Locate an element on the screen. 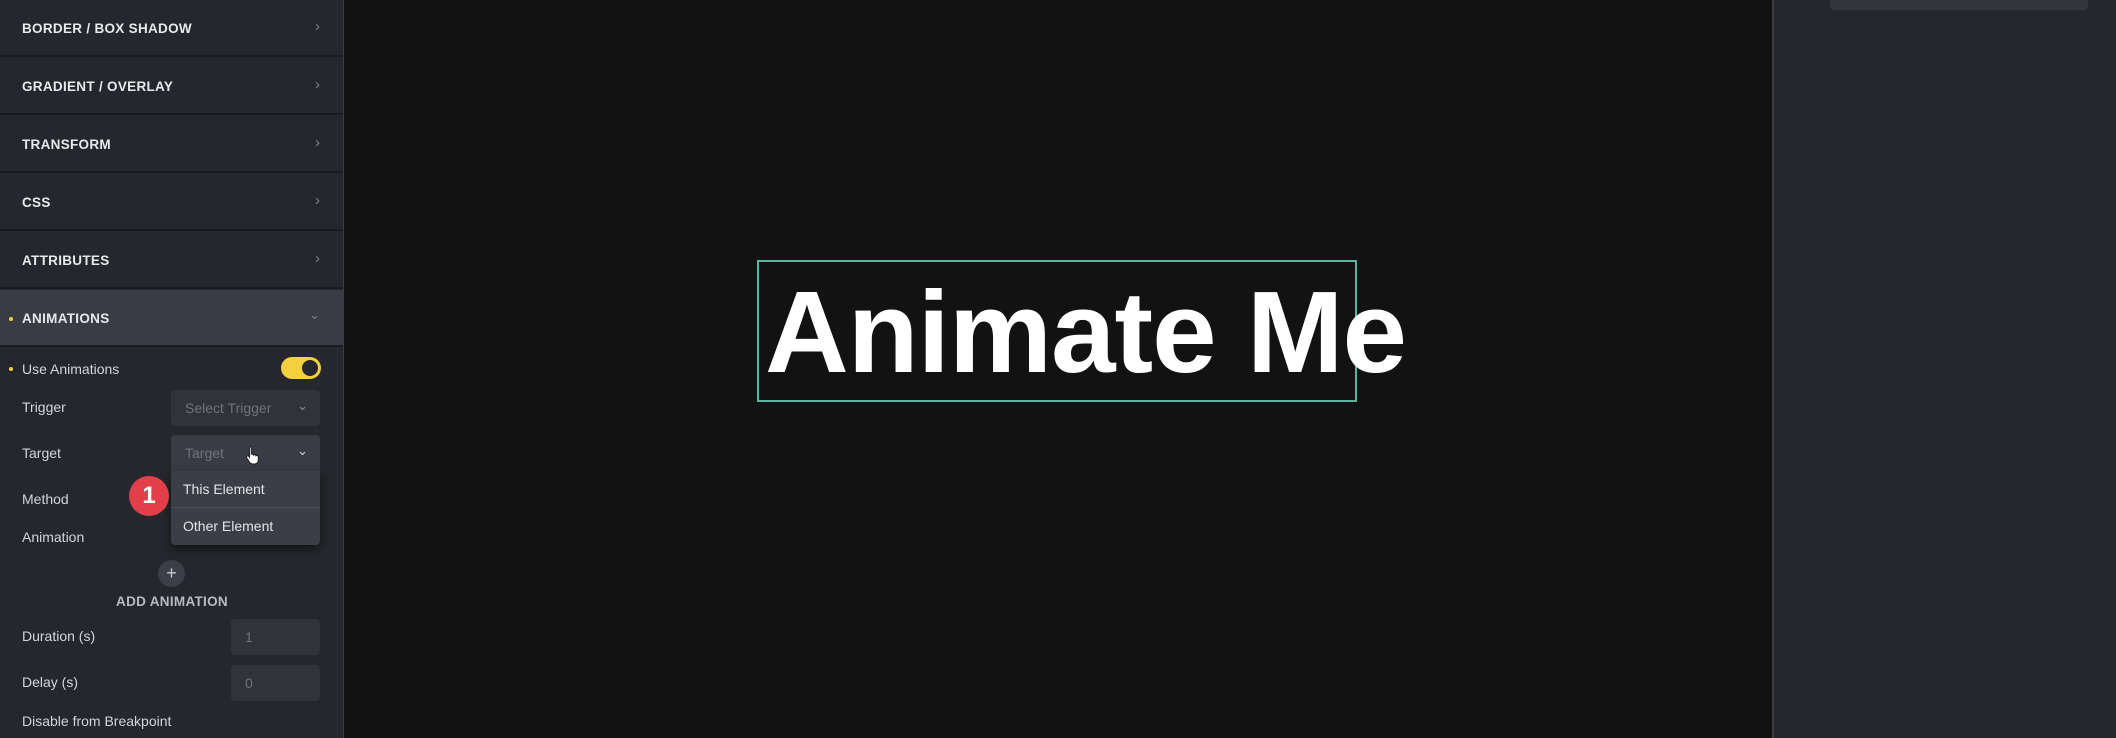 The height and width of the screenshot is (738, 2116). add-animation-label: ADD ANIMATION is located at coordinates (171, 601).